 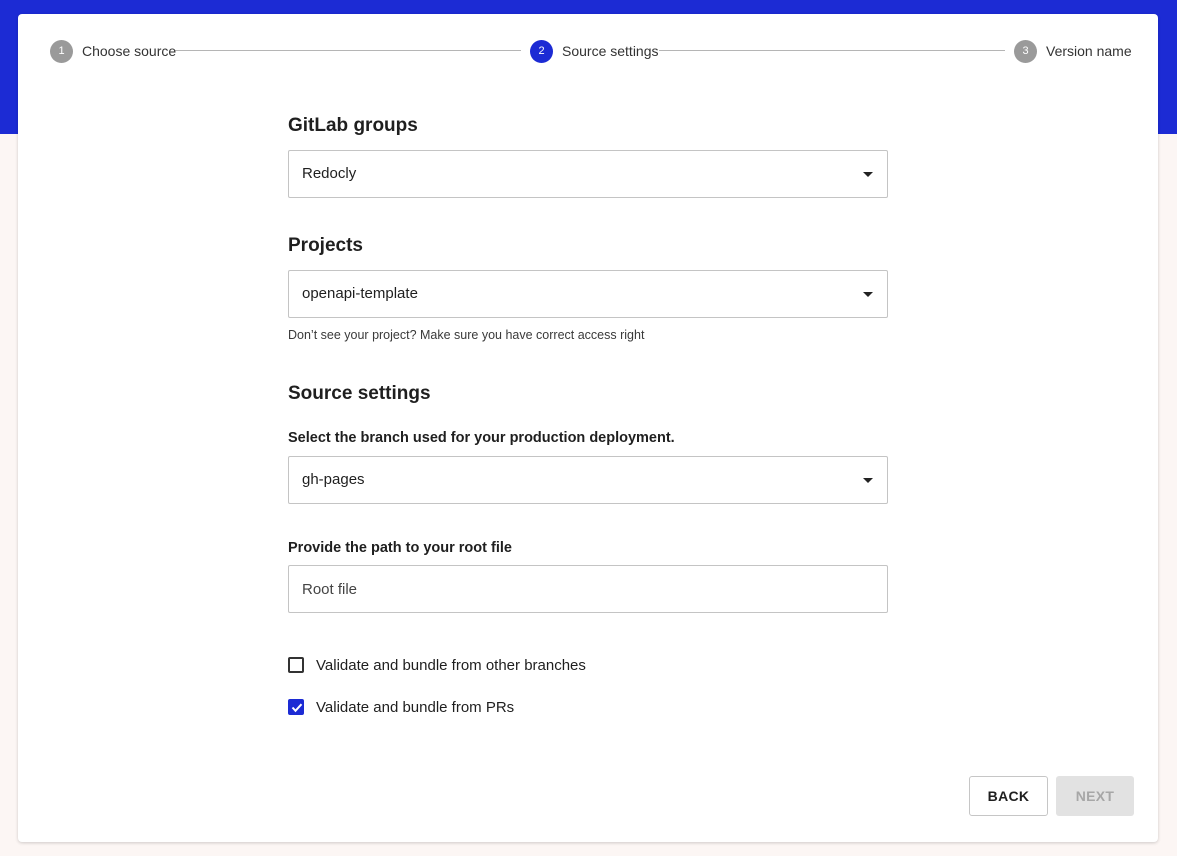 I want to click on step-label: Source settings, so click(x=610, y=51).